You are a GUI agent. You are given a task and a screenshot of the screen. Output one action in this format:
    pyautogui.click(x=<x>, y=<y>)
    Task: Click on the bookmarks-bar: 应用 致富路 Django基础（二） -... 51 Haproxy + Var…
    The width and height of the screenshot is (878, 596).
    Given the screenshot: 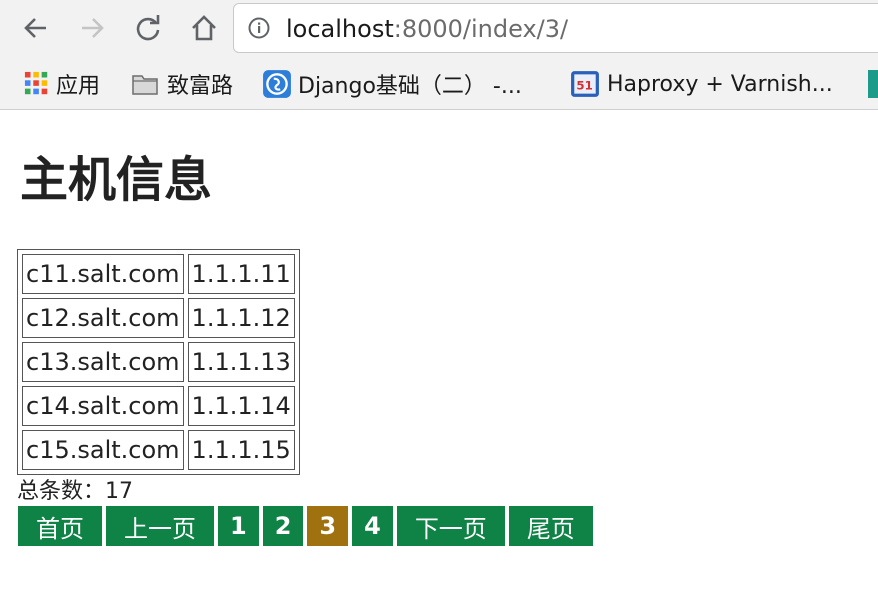 What is the action you would take?
    pyautogui.click(x=439, y=85)
    